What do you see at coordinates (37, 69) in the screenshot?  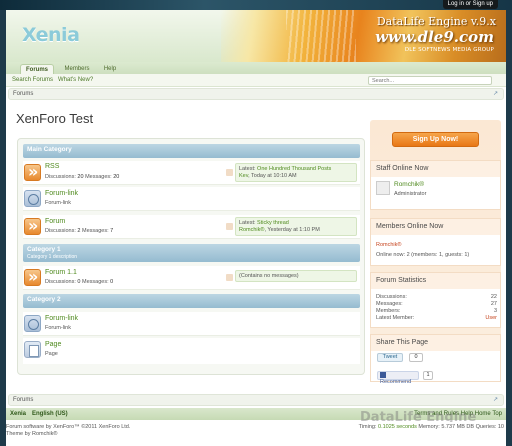 I see `tab-forums: Forums` at bounding box center [37, 69].